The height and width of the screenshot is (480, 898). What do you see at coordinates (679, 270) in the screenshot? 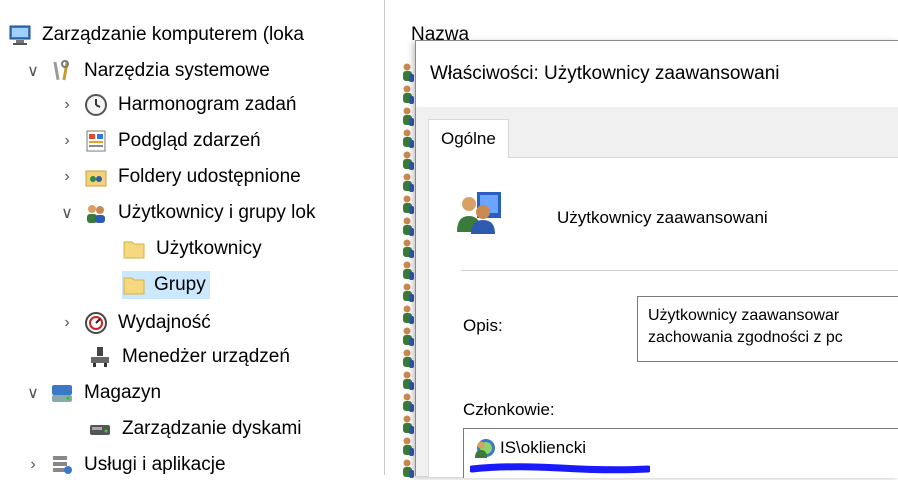
I see `separator` at bounding box center [679, 270].